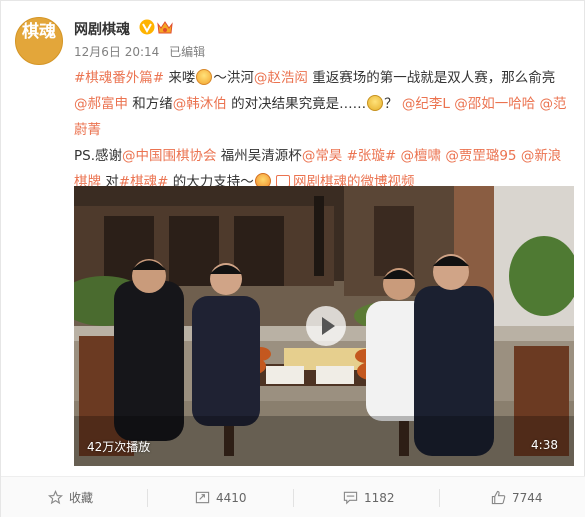 Image resolution: width=585 pixels, height=517 pixels. I want to click on post-meta: 12月6日 20:14 已编辑, so click(142, 51).